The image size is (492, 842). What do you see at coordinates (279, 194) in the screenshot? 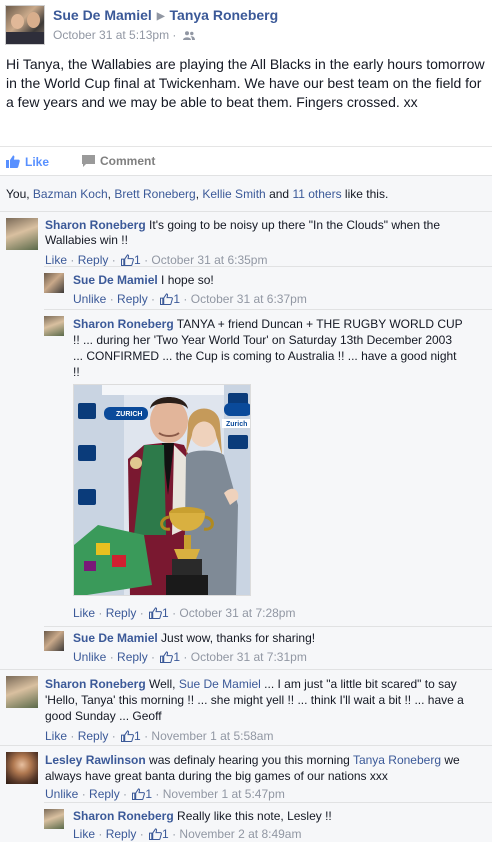
I see `likes-and: and` at bounding box center [279, 194].